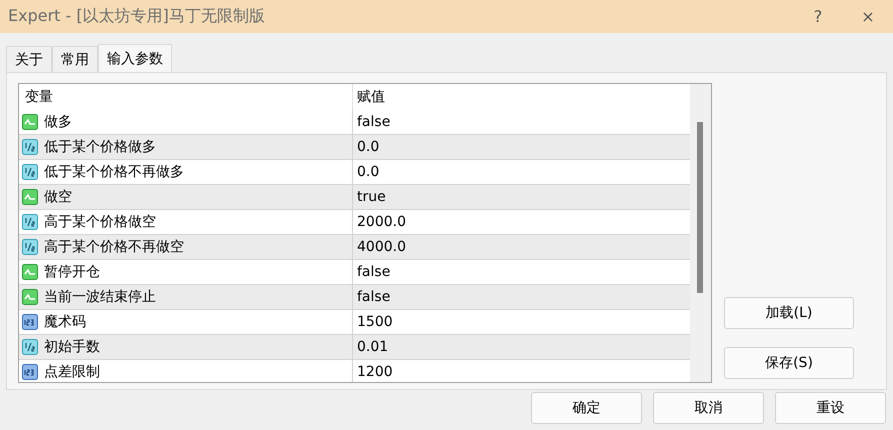 The height and width of the screenshot is (430, 893). Describe the element at coordinates (114, 247) in the screenshot. I see `parameter-name: 高于某个价格不再做空` at that location.